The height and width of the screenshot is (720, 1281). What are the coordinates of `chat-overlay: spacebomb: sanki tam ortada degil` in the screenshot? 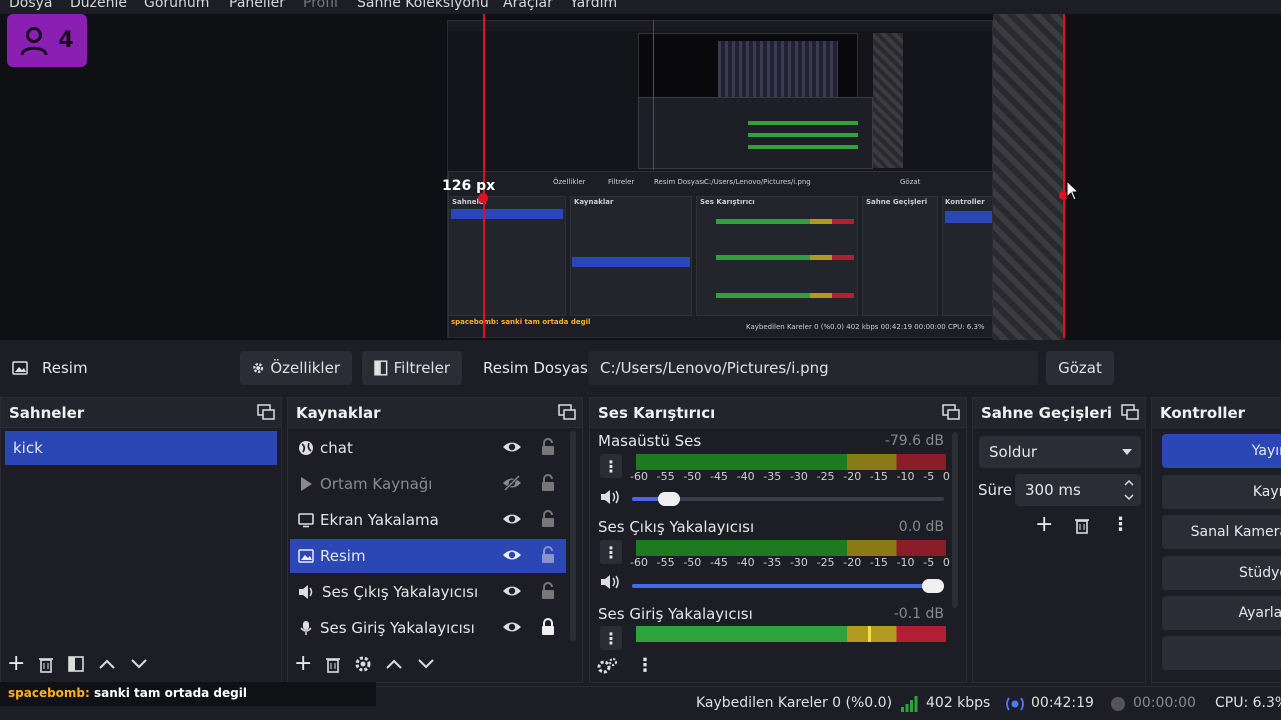 It's located at (188, 694).